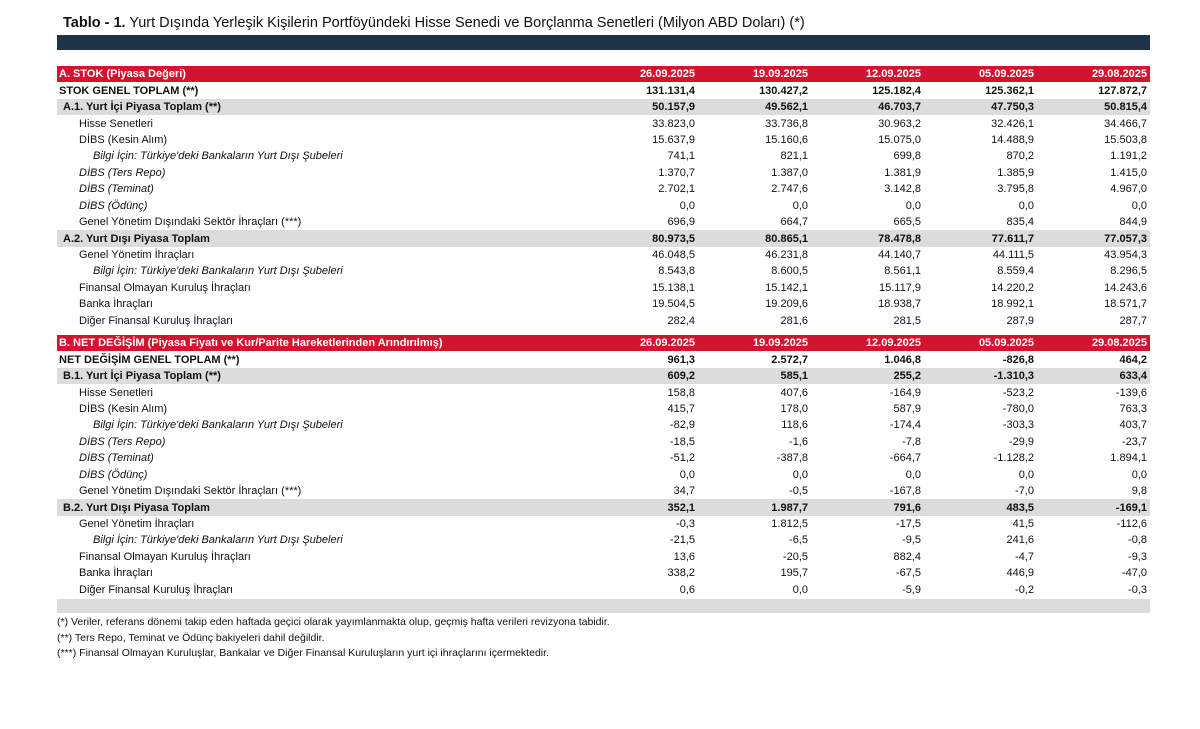 The width and height of the screenshot is (1200, 729). What do you see at coordinates (1128, 189) in the screenshot?
I see `value-cell: 4.967,0` at bounding box center [1128, 189].